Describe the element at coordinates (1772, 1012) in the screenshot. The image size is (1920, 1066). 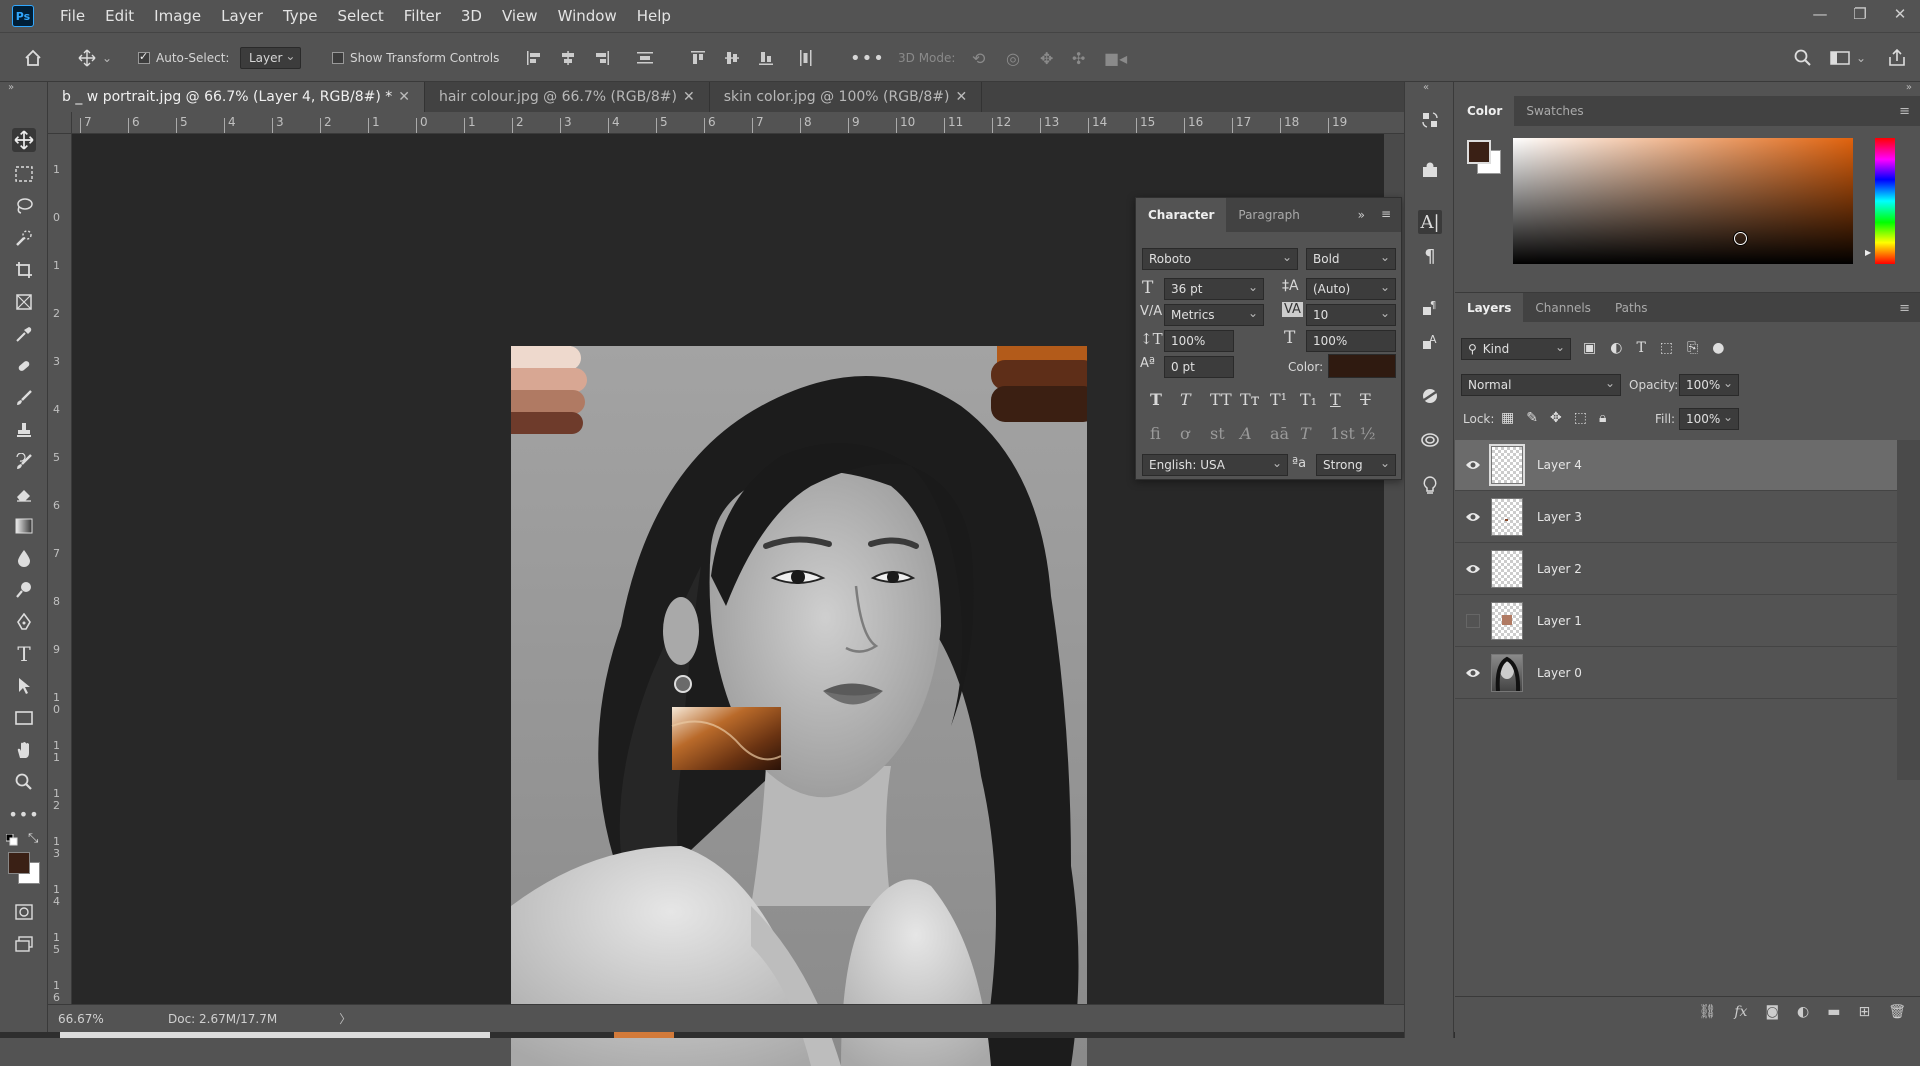
I see `mask-icon: ◙` at that location.